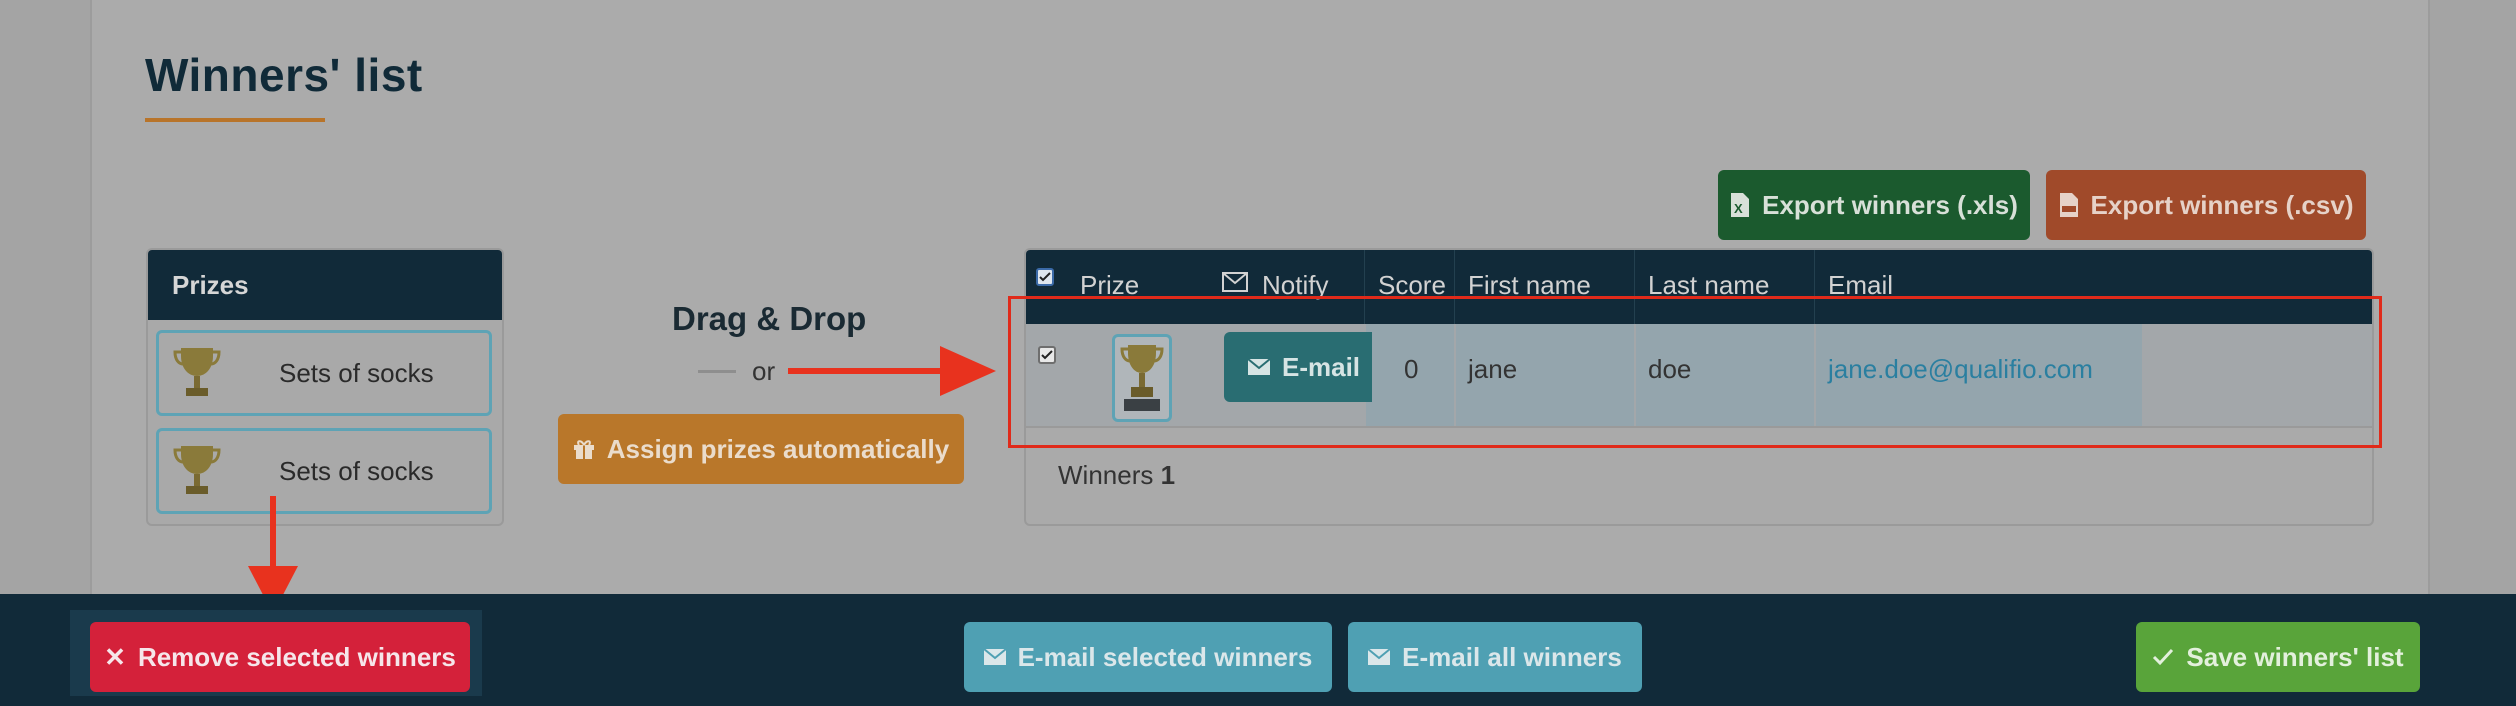 The height and width of the screenshot is (706, 2516). Describe the element at coordinates (778, 448) in the screenshot. I see `assign-prizes-label: Assign prizes automatically` at that location.